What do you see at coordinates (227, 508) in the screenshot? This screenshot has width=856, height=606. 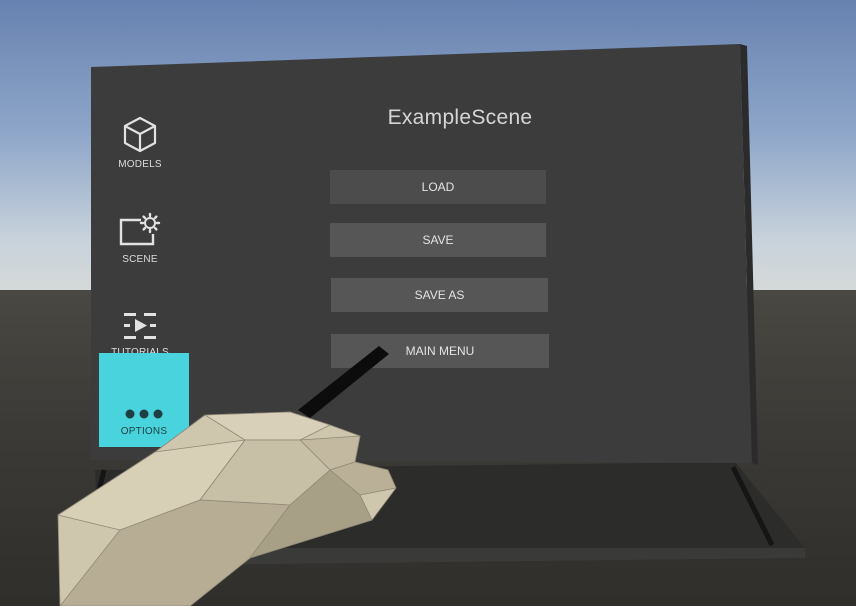 I see `hand-icon` at bounding box center [227, 508].